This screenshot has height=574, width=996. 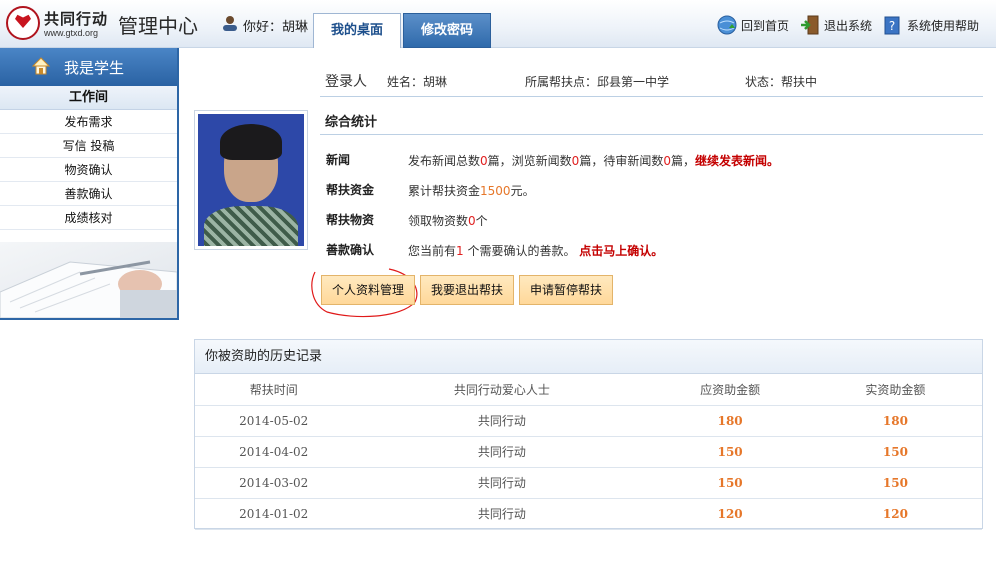 What do you see at coordinates (351, 122) in the screenshot?
I see `stats-title: 综合统计` at bounding box center [351, 122].